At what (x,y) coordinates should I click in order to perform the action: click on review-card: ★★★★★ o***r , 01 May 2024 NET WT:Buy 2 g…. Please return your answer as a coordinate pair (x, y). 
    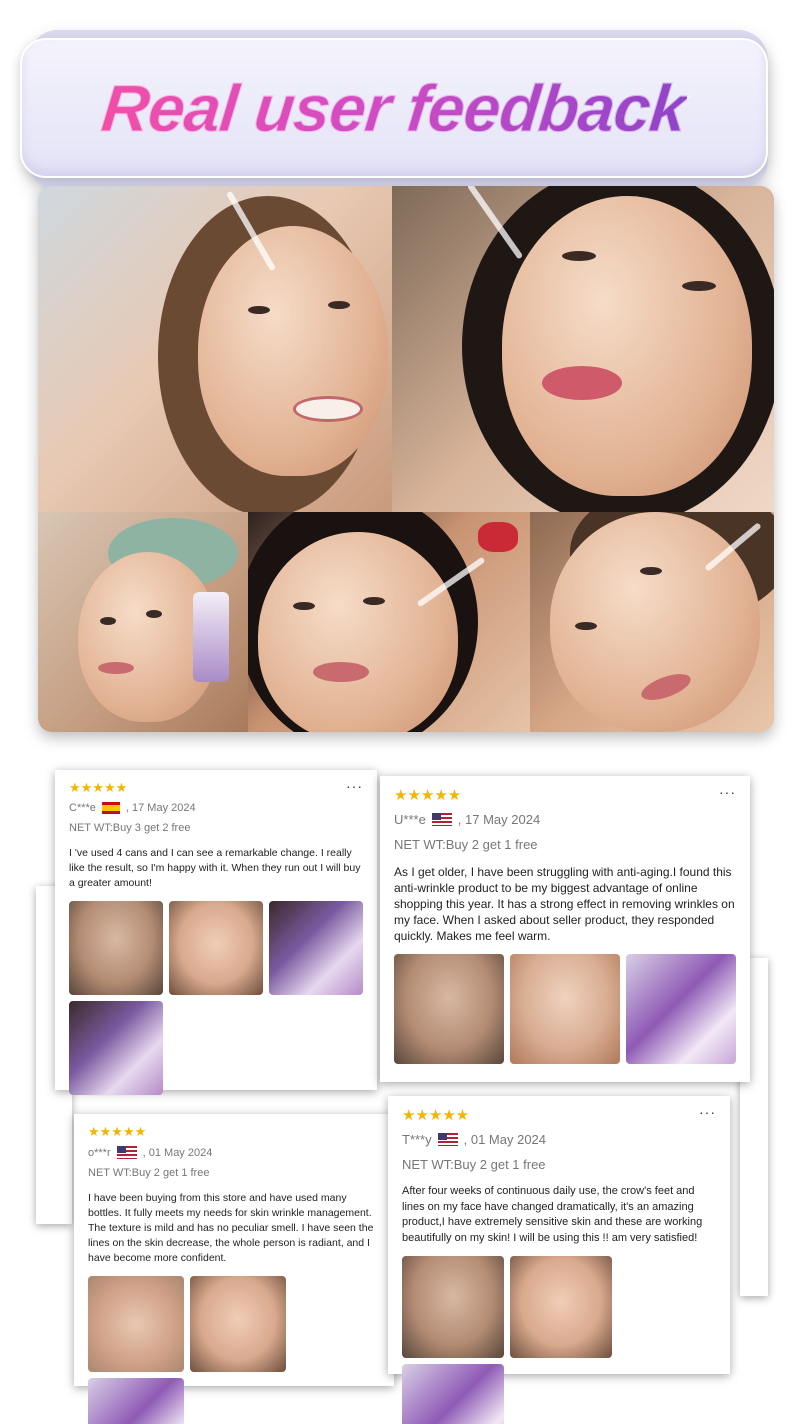
    Looking at the image, I should click on (234, 1269).